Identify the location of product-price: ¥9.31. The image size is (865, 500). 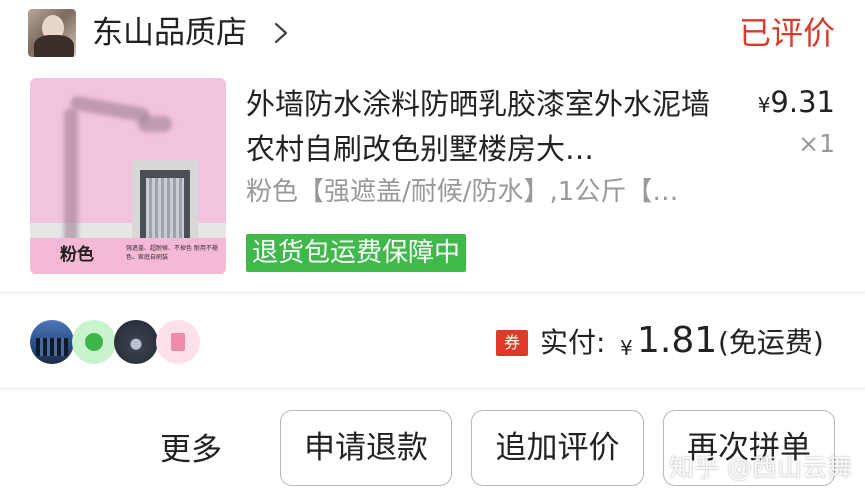
(796, 103).